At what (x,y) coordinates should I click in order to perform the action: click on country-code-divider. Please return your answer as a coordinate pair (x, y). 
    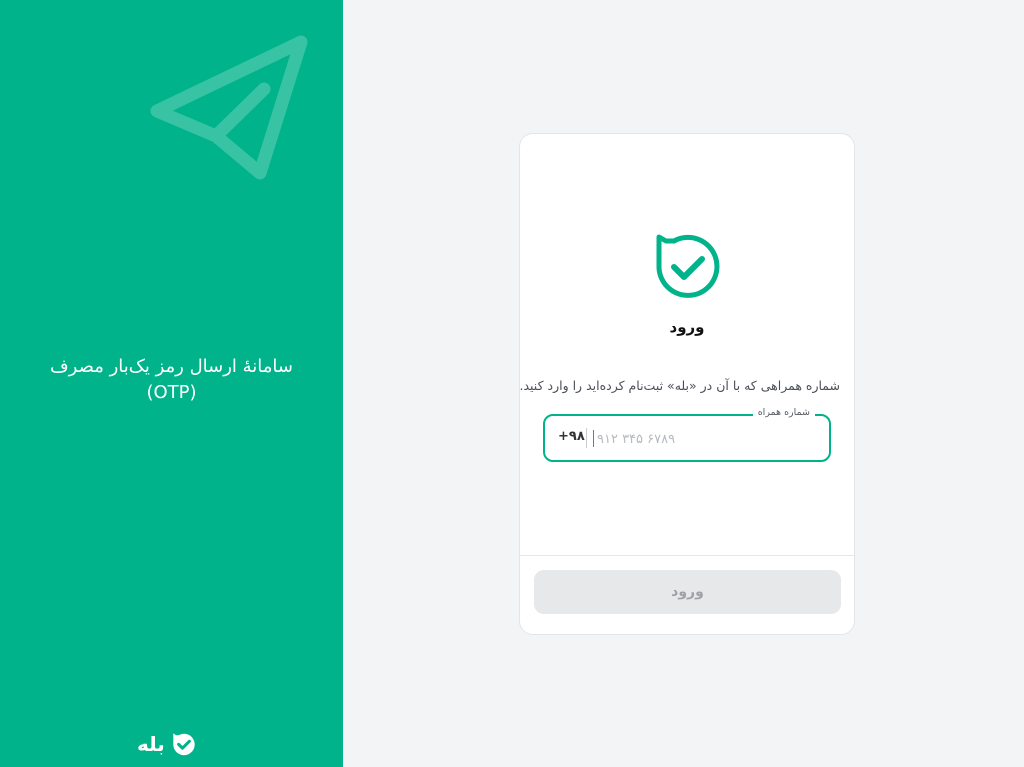
    Looking at the image, I should click on (586, 438).